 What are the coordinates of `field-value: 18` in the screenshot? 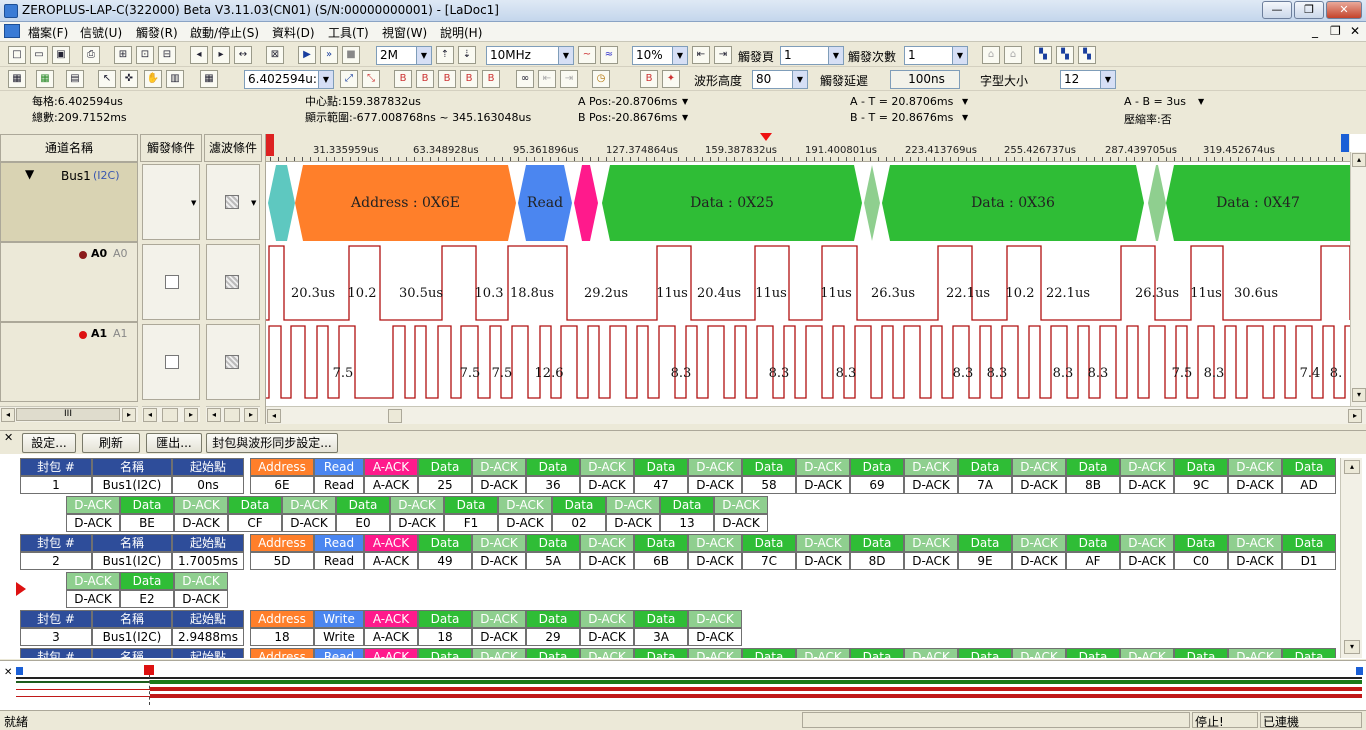 It's located at (445, 637).